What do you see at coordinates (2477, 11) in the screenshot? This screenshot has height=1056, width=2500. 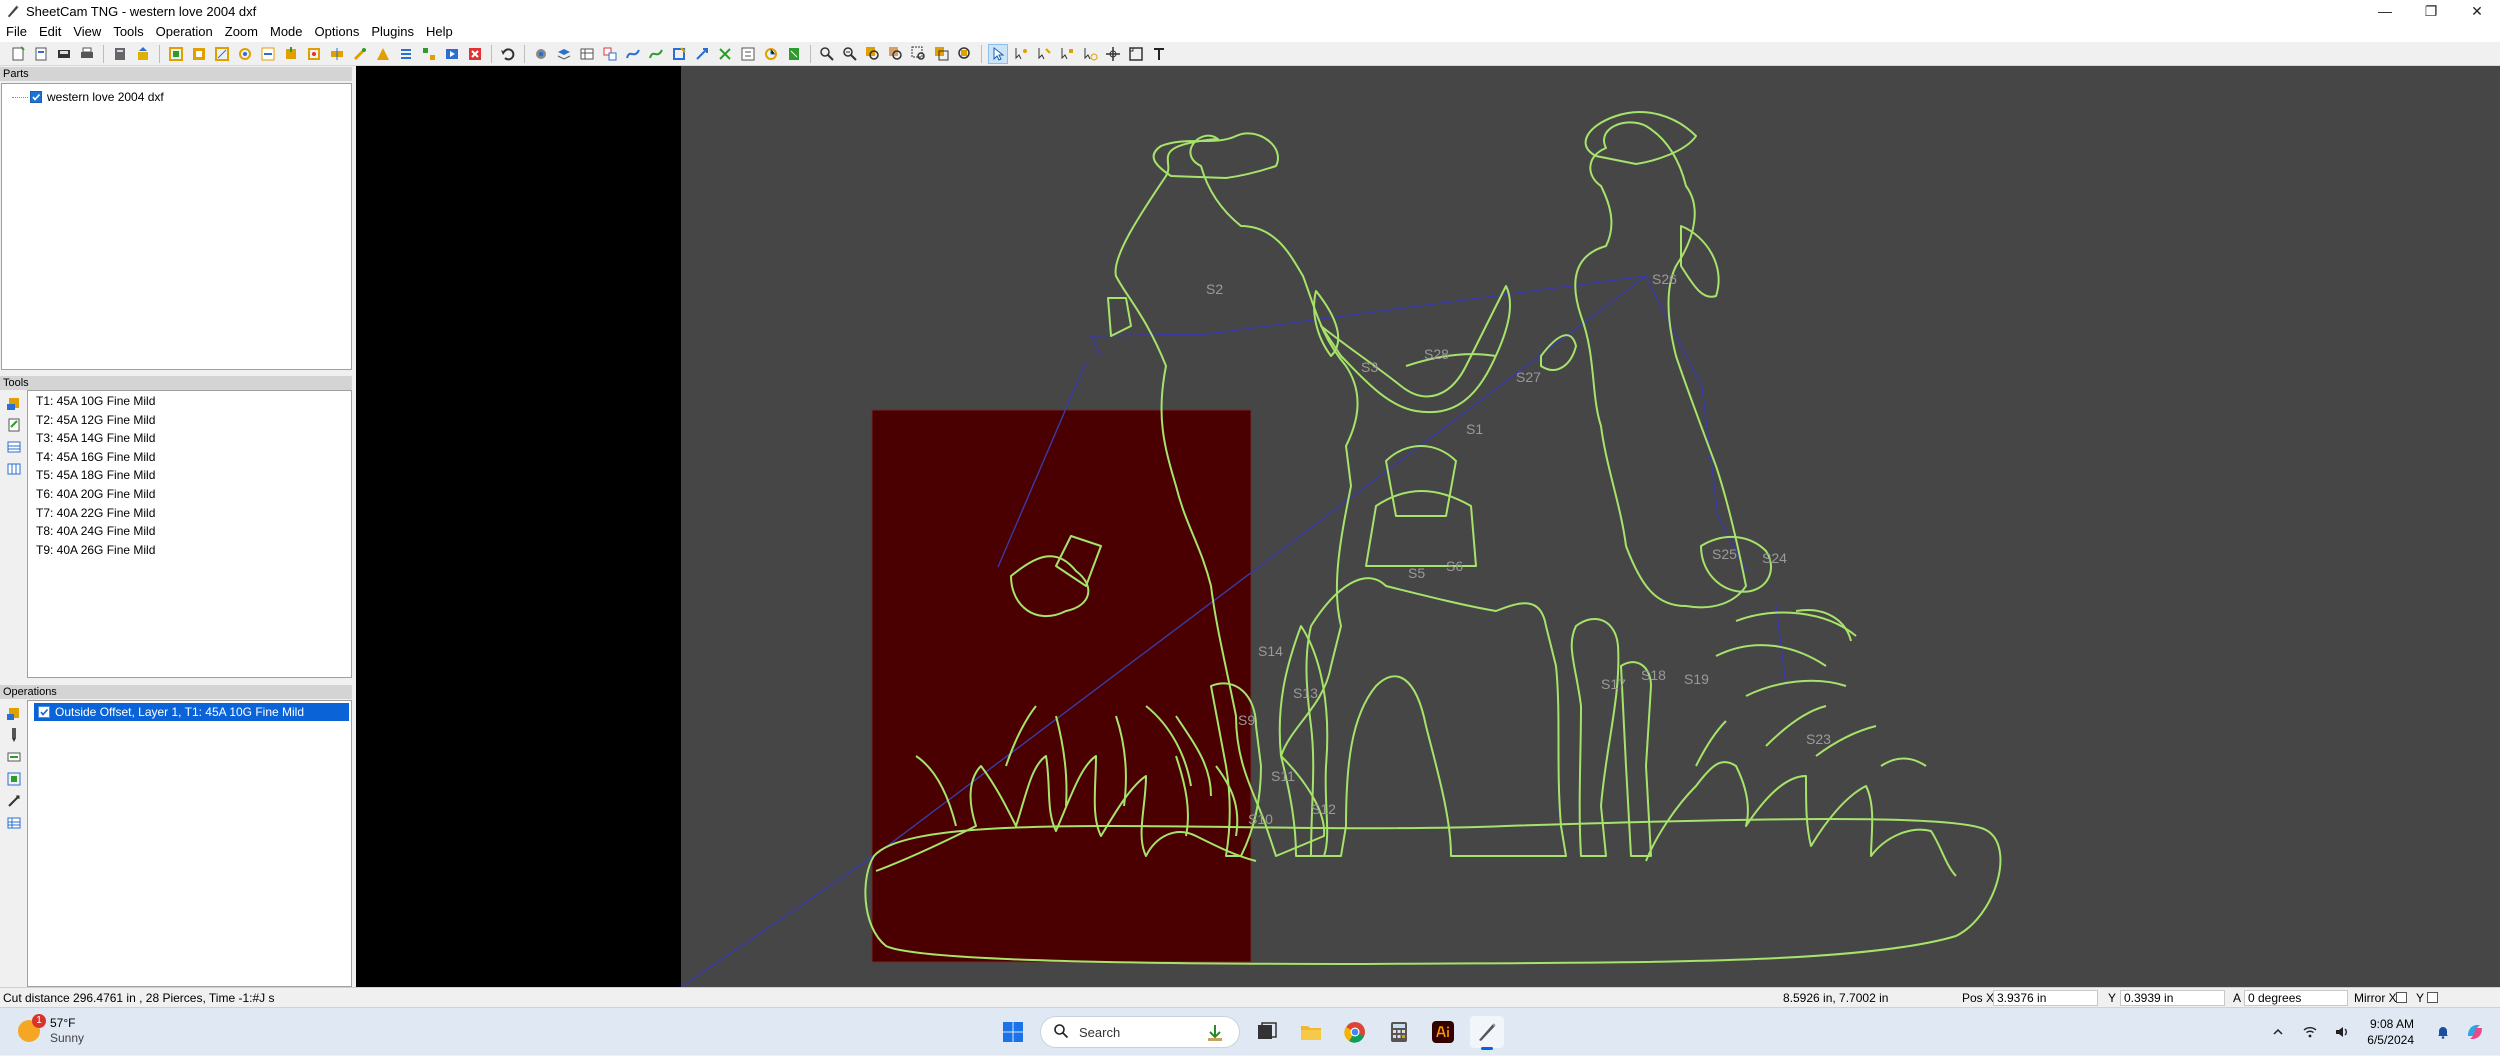 I see `close-button: ✕` at bounding box center [2477, 11].